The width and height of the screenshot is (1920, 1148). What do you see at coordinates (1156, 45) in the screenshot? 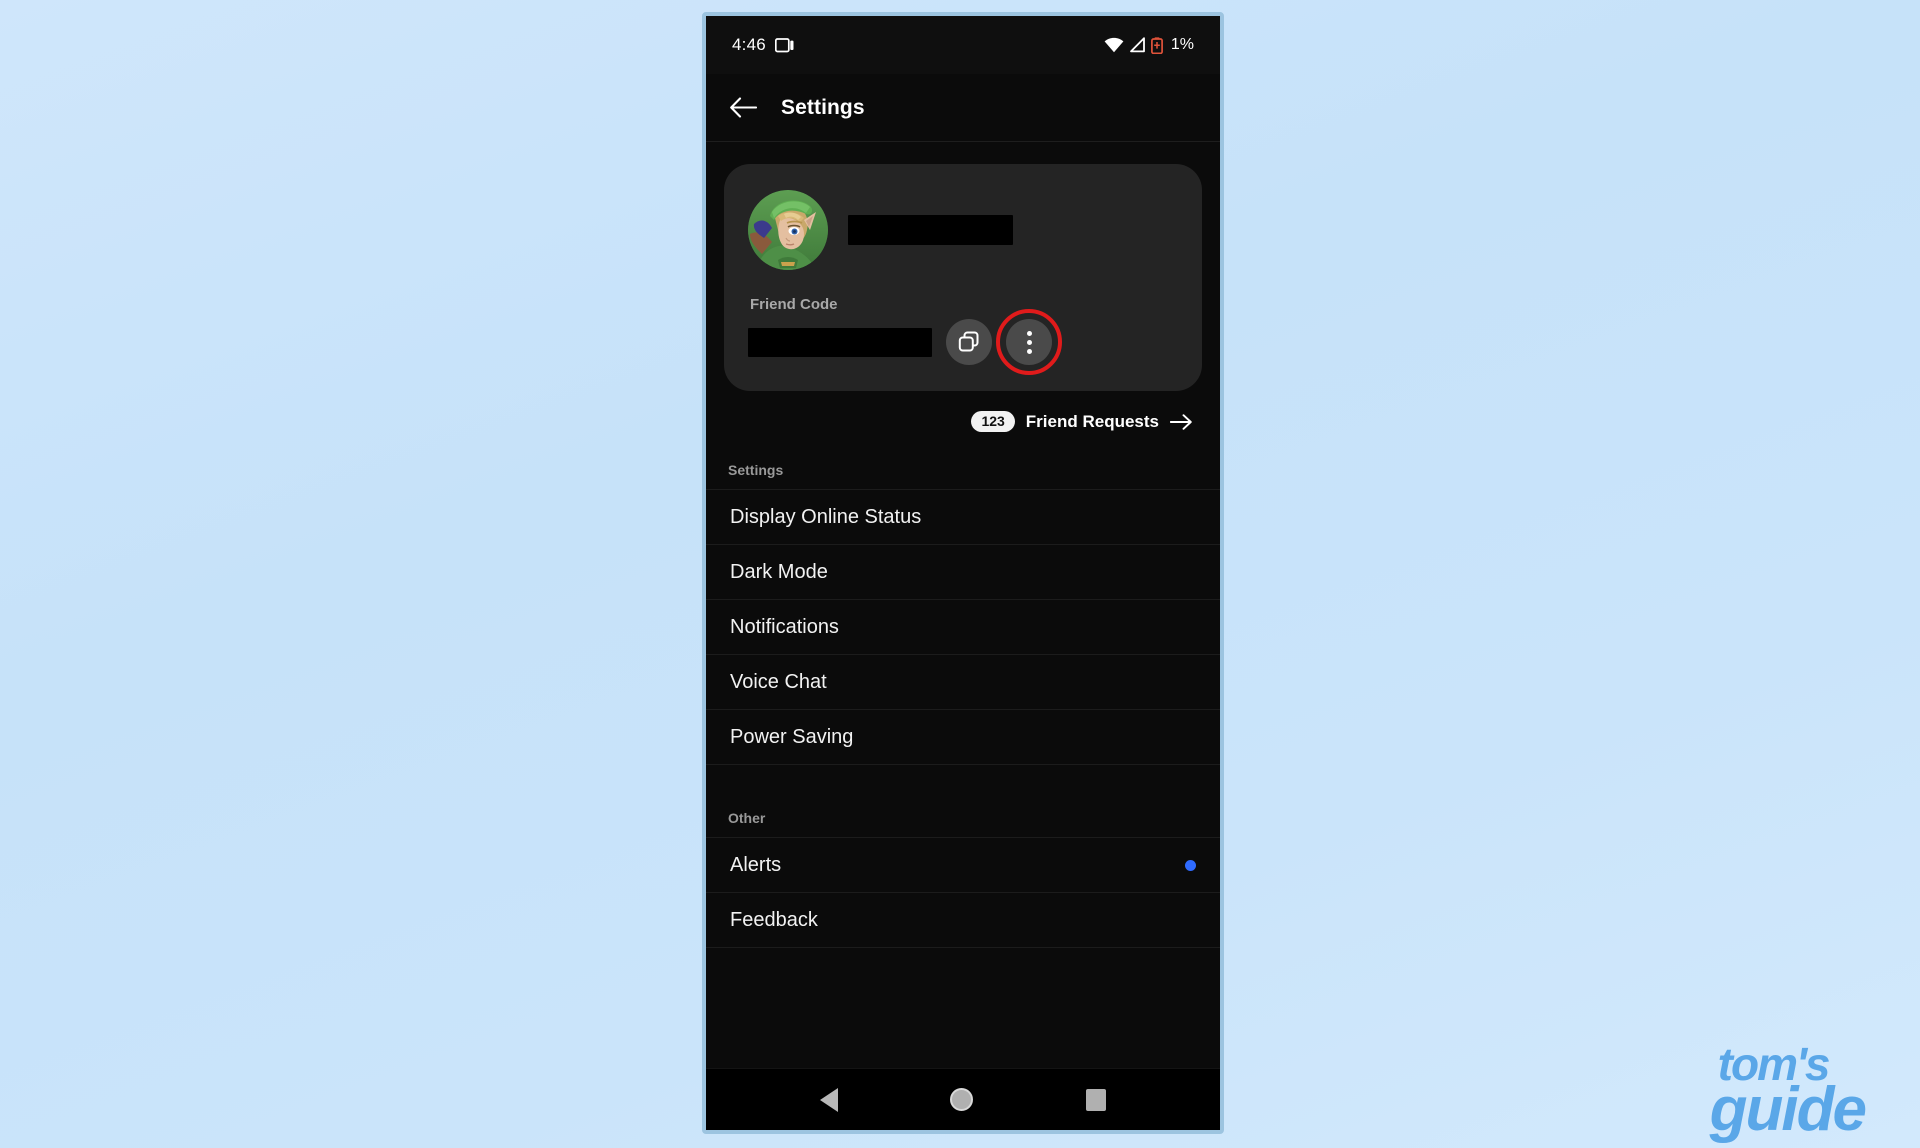
I see `battery-low-icon` at bounding box center [1156, 45].